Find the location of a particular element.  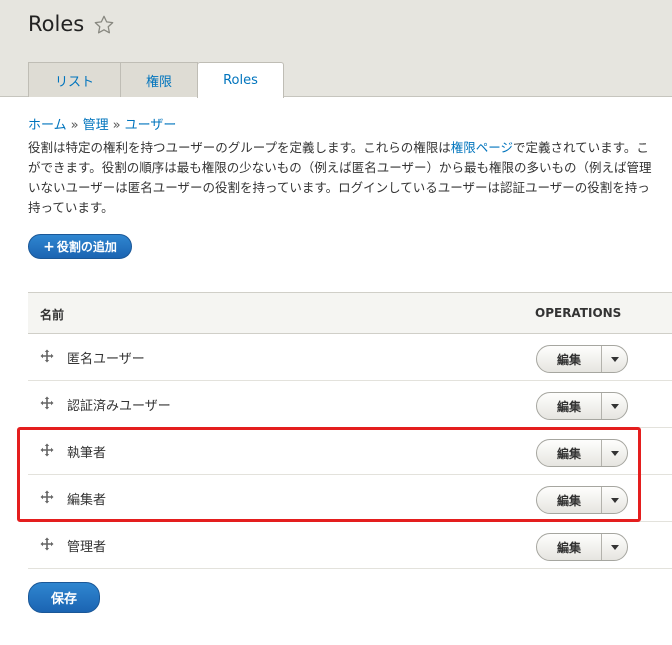

page-title: Roles is located at coordinates (56, 24).